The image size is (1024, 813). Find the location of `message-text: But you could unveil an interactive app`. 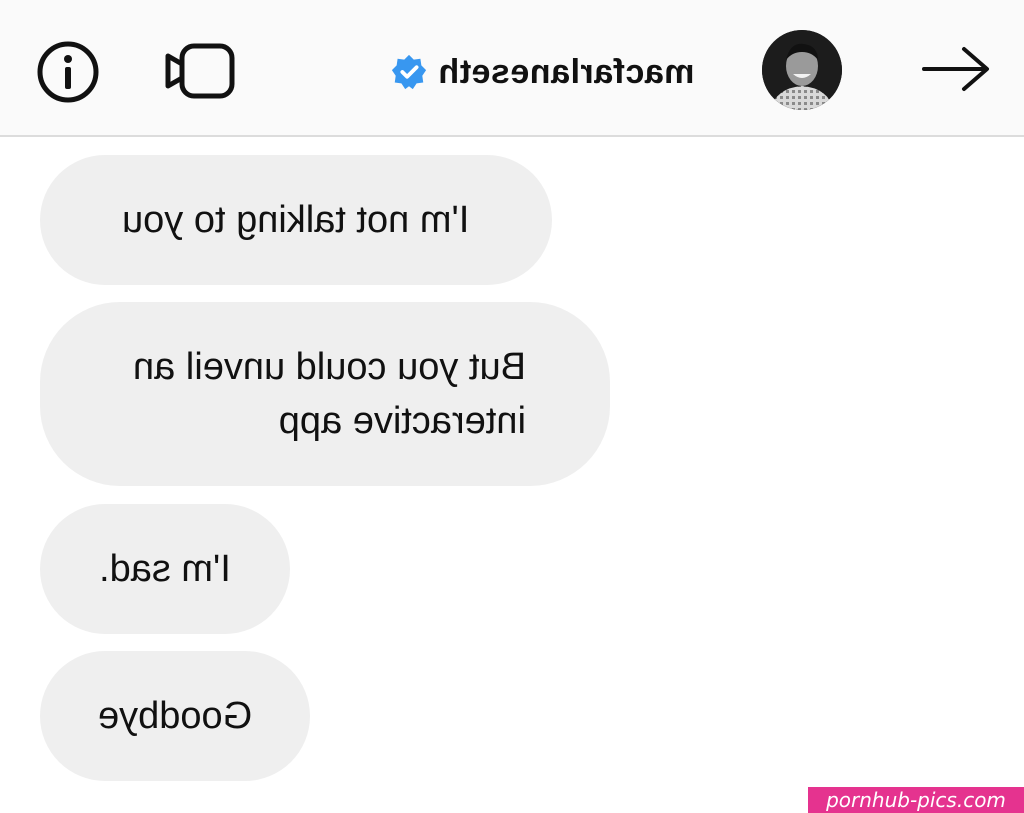

message-text: But you could unveil an interactive app is located at coordinates (329, 394).